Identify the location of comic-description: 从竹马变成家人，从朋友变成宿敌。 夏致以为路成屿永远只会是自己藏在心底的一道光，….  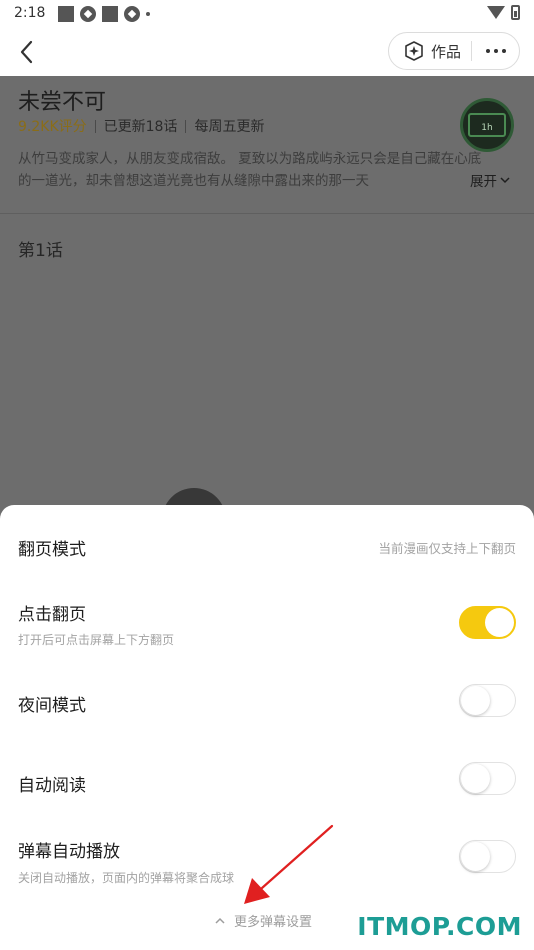
(250, 170).